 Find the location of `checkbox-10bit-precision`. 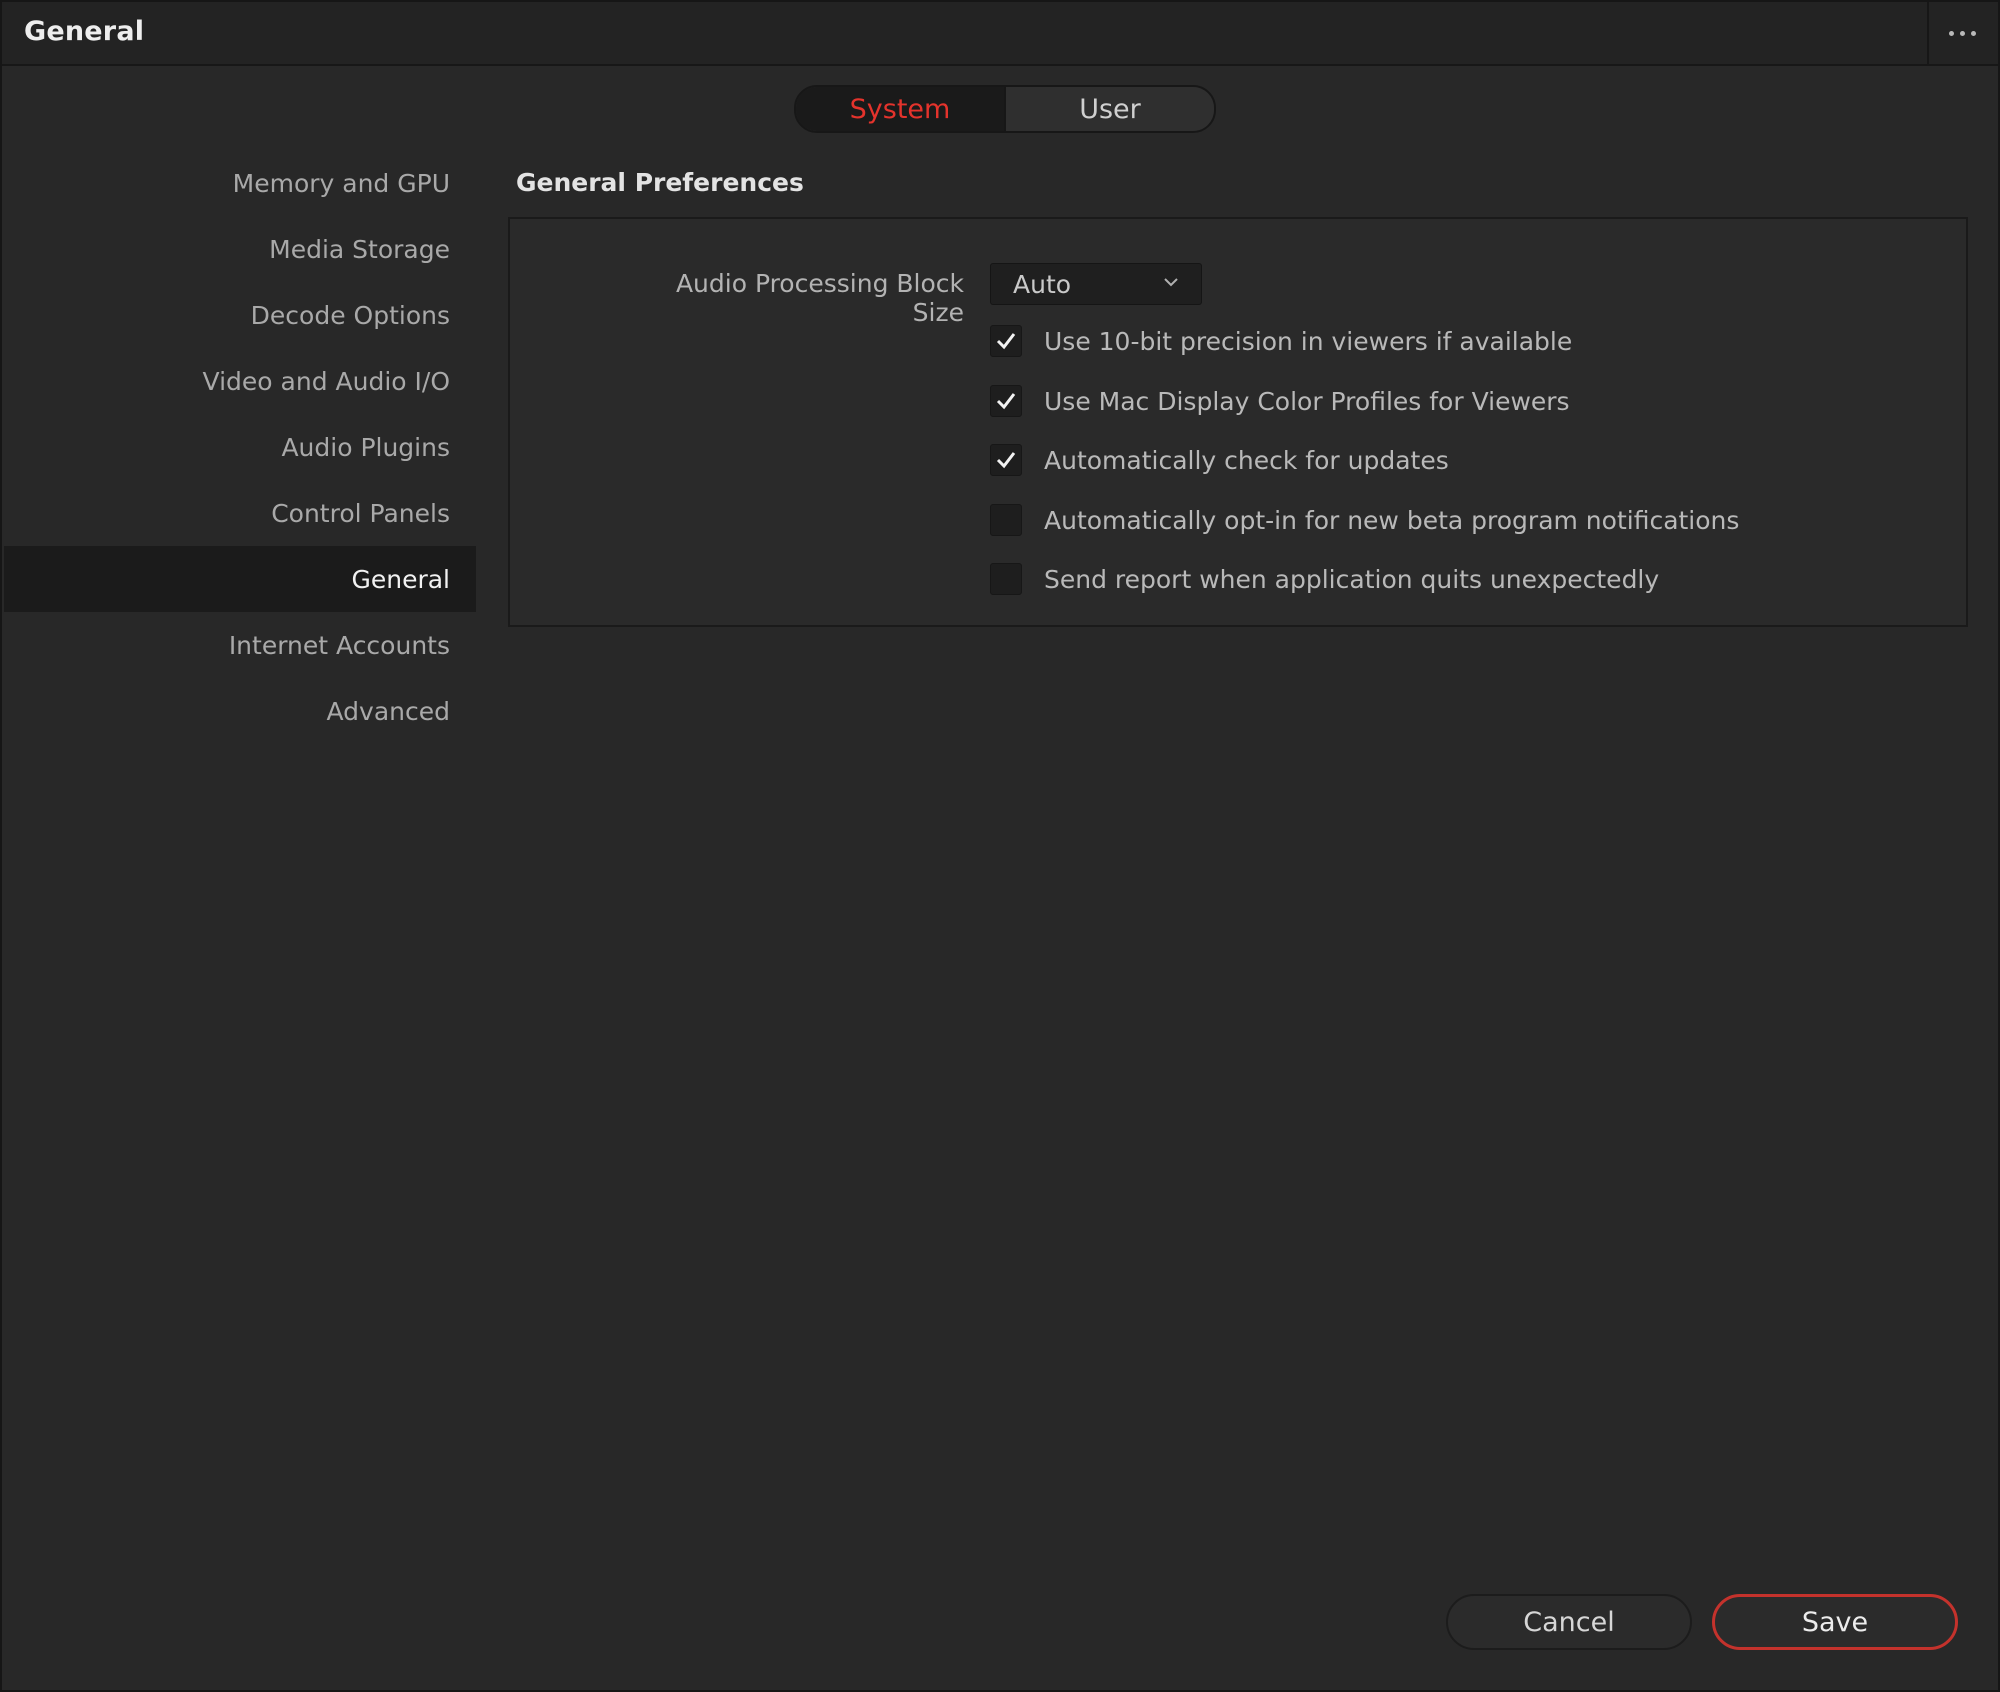

checkbox-10bit-precision is located at coordinates (1006, 341).